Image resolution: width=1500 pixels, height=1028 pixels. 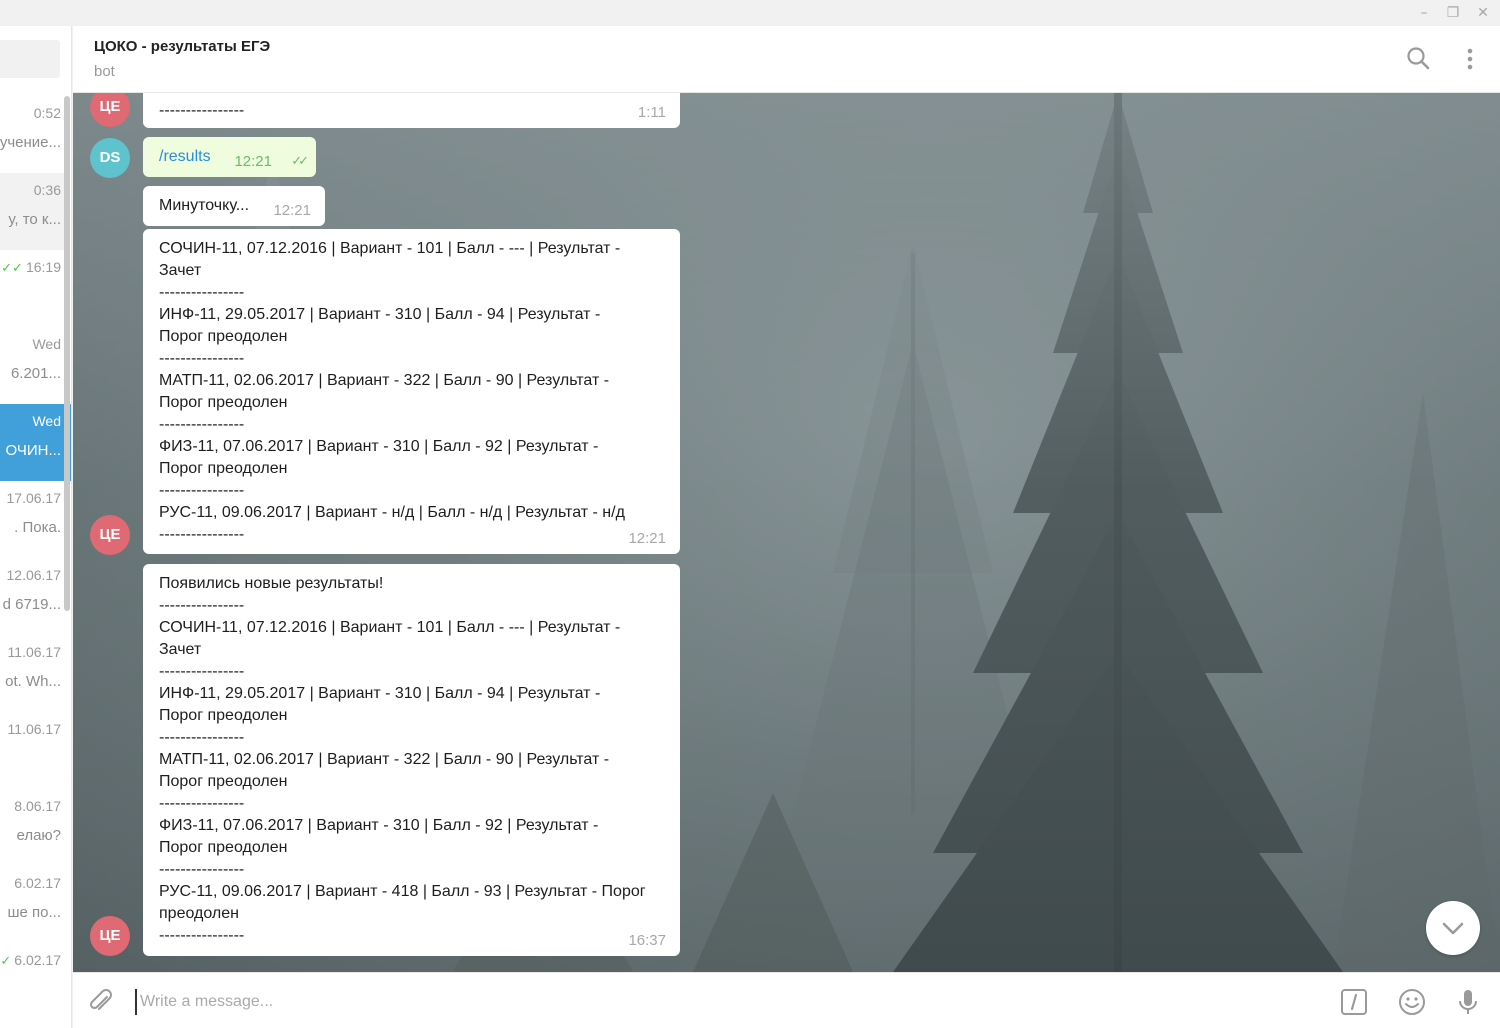 What do you see at coordinates (104, 71) in the screenshot?
I see `chat-subtitle: bot` at bounding box center [104, 71].